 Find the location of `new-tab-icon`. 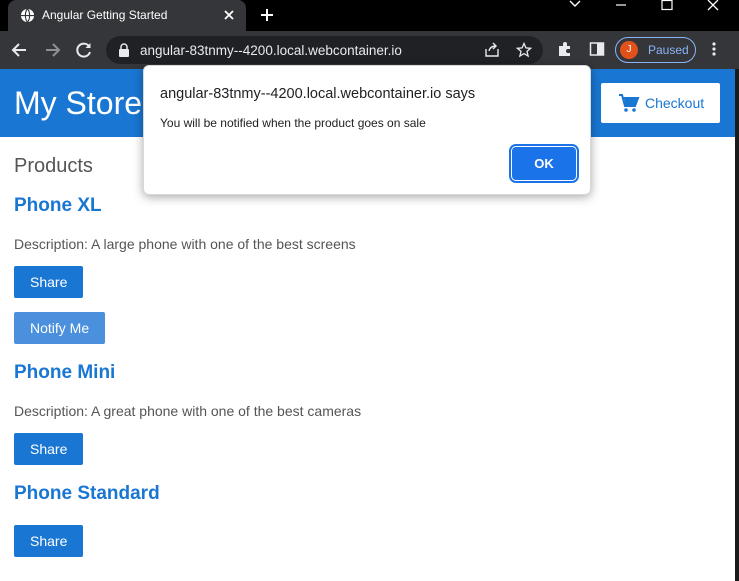

new-tab-icon is located at coordinates (267, 15).